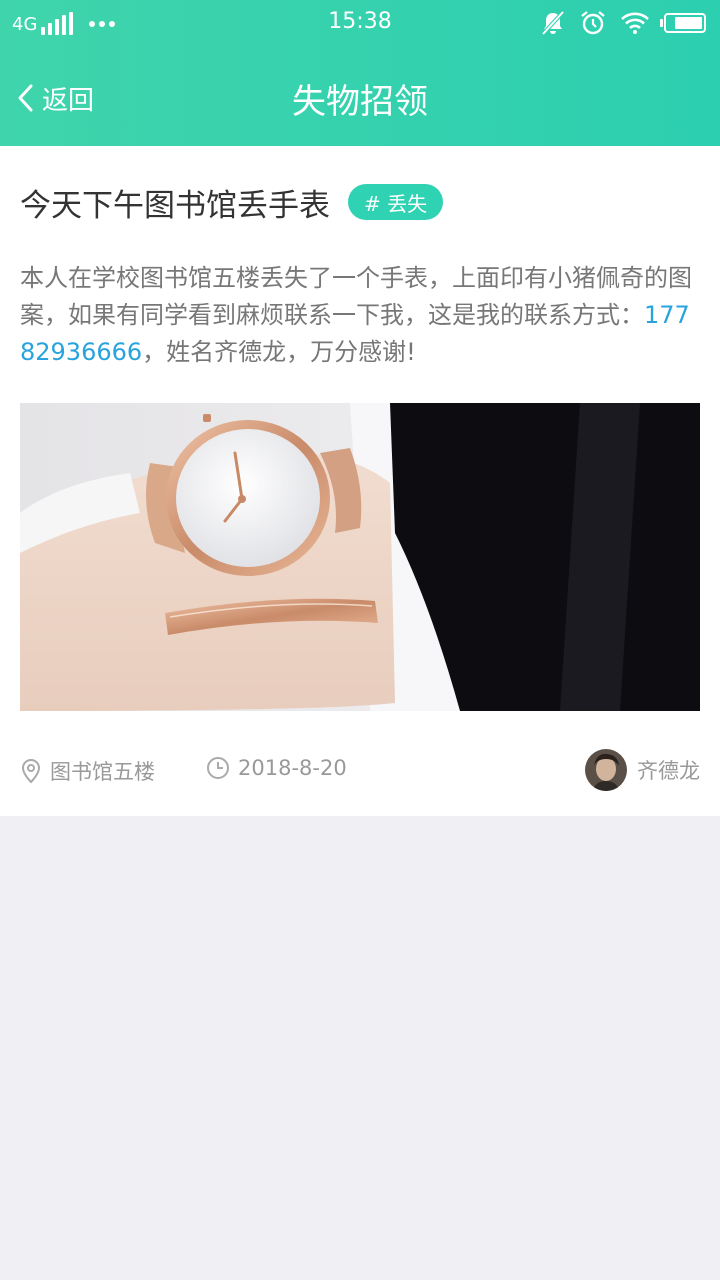  I want to click on avatar, so click(606, 770).